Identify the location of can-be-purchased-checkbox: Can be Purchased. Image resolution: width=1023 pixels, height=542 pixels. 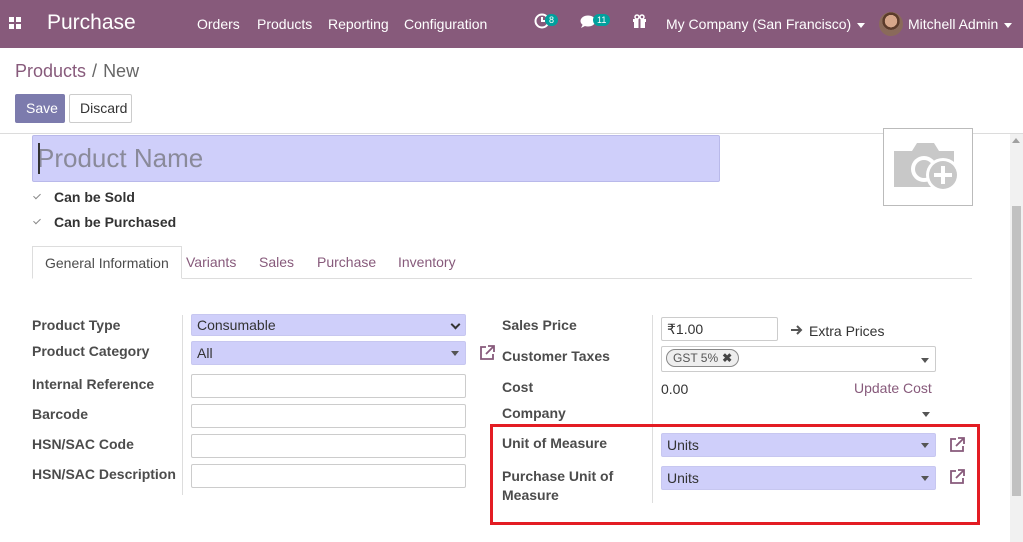
(104, 222).